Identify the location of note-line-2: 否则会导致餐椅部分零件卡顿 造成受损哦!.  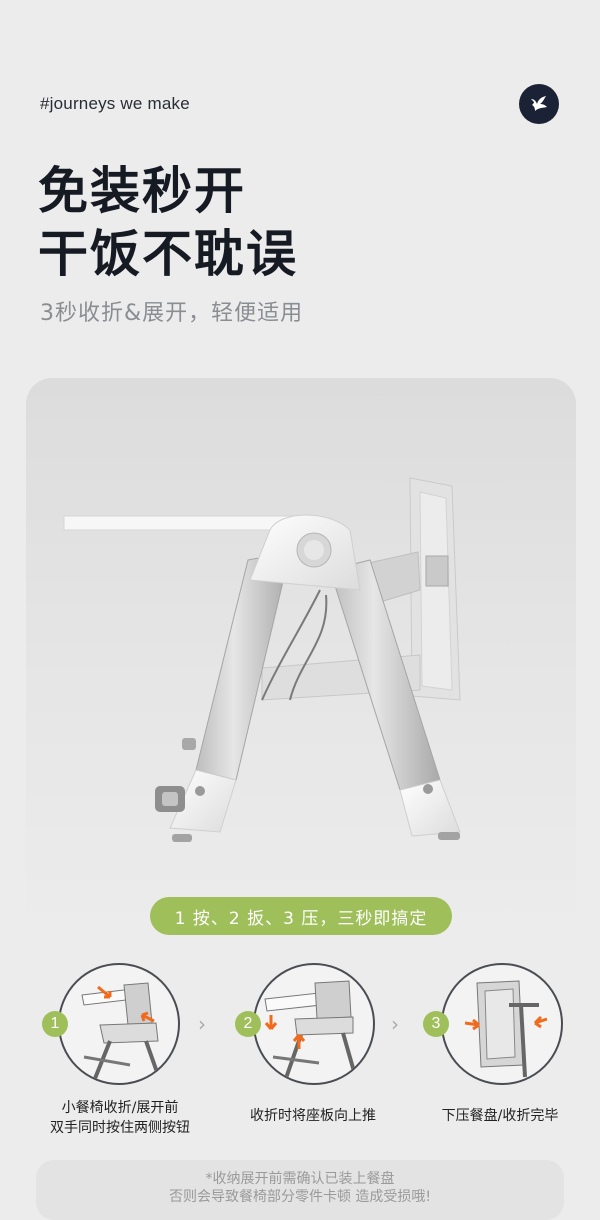
(300, 1197).